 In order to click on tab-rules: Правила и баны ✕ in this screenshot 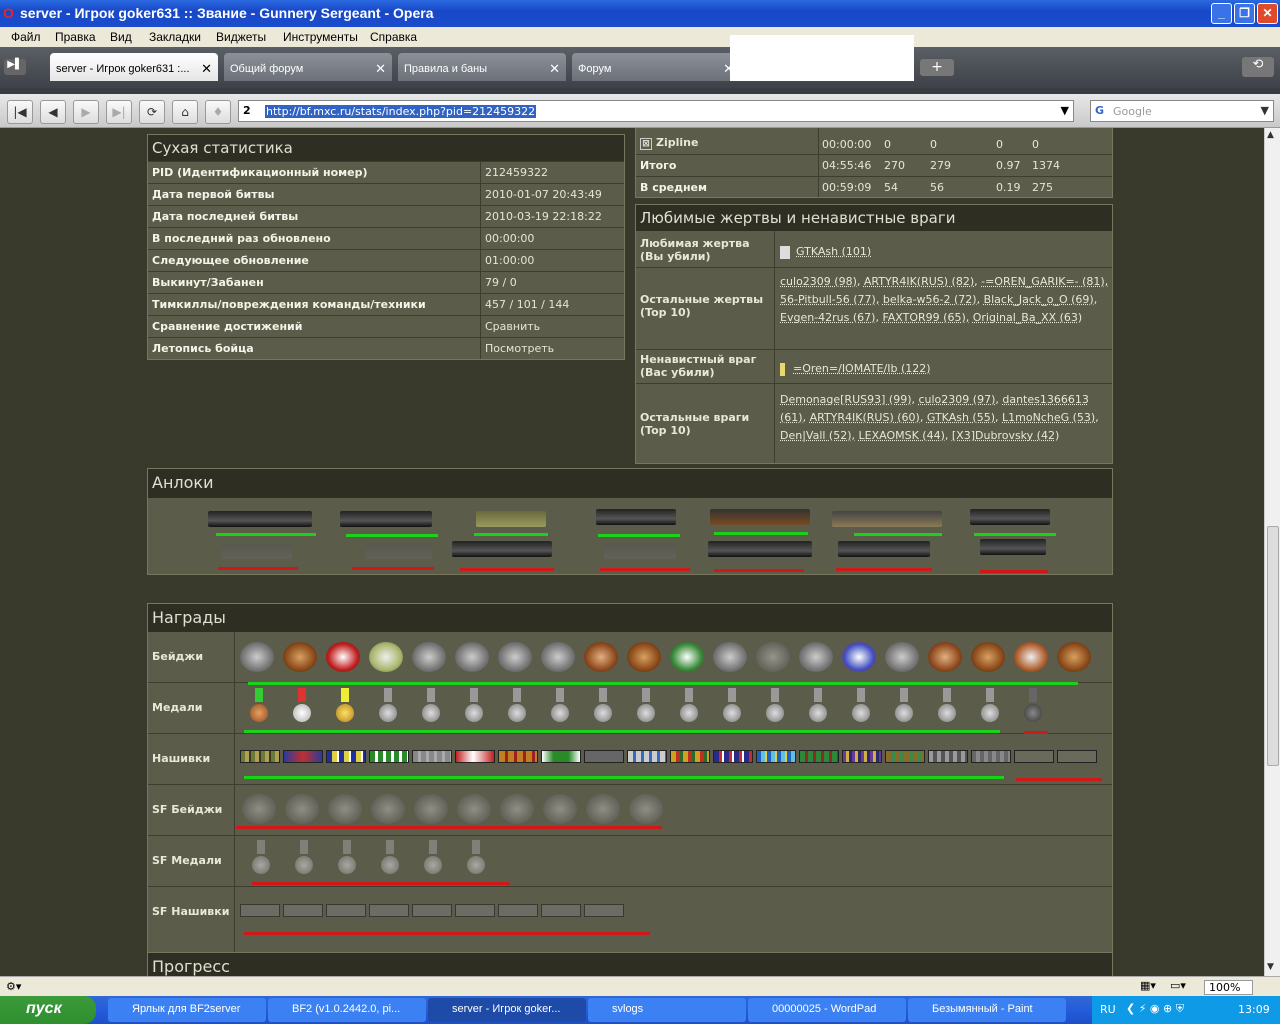, I will do `click(482, 67)`.